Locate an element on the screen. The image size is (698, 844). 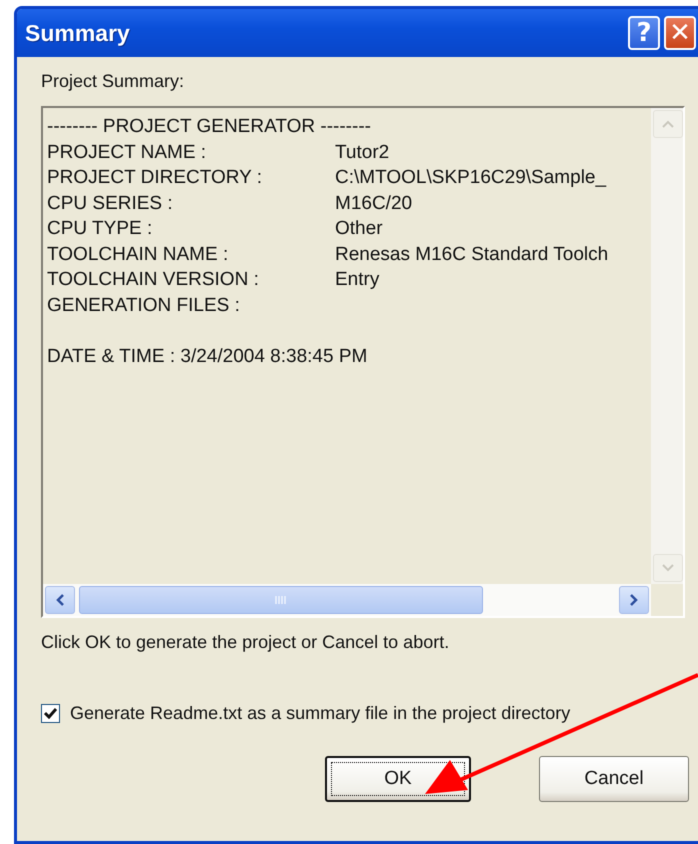
summary-value: M16C/20 is located at coordinates (373, 204).